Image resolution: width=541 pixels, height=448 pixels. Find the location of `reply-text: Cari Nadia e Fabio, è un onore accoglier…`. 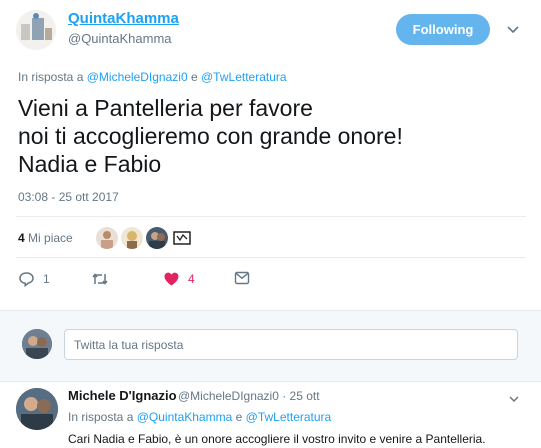

reply-text: Cari Nadia e Fabio, è un onore accoglier… is located at coordinates (277, 439).